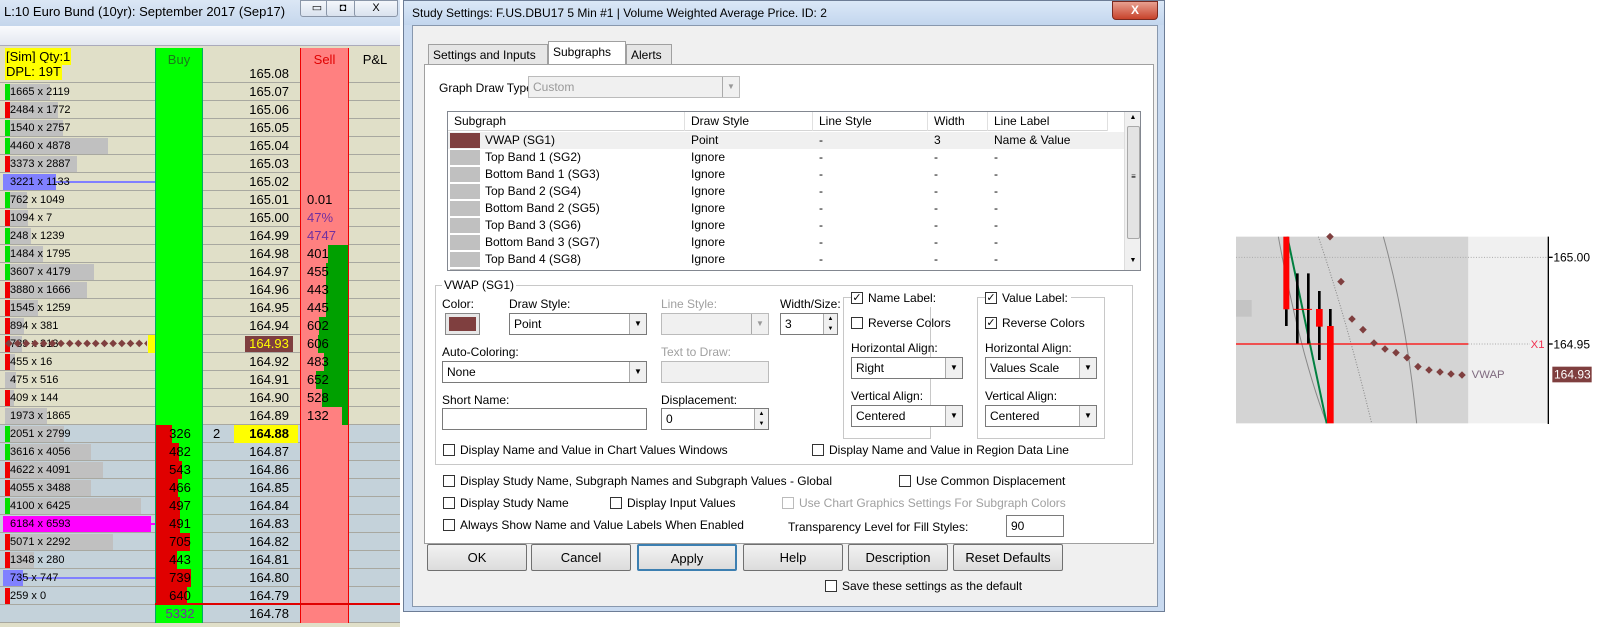 The width and height of the screenshot is (1600, 627). Describe the element at coordinates (786, 269) in the screenshot. I see `subgraph-row: Bottom Band 4 (SG9) Ignore` at that location.